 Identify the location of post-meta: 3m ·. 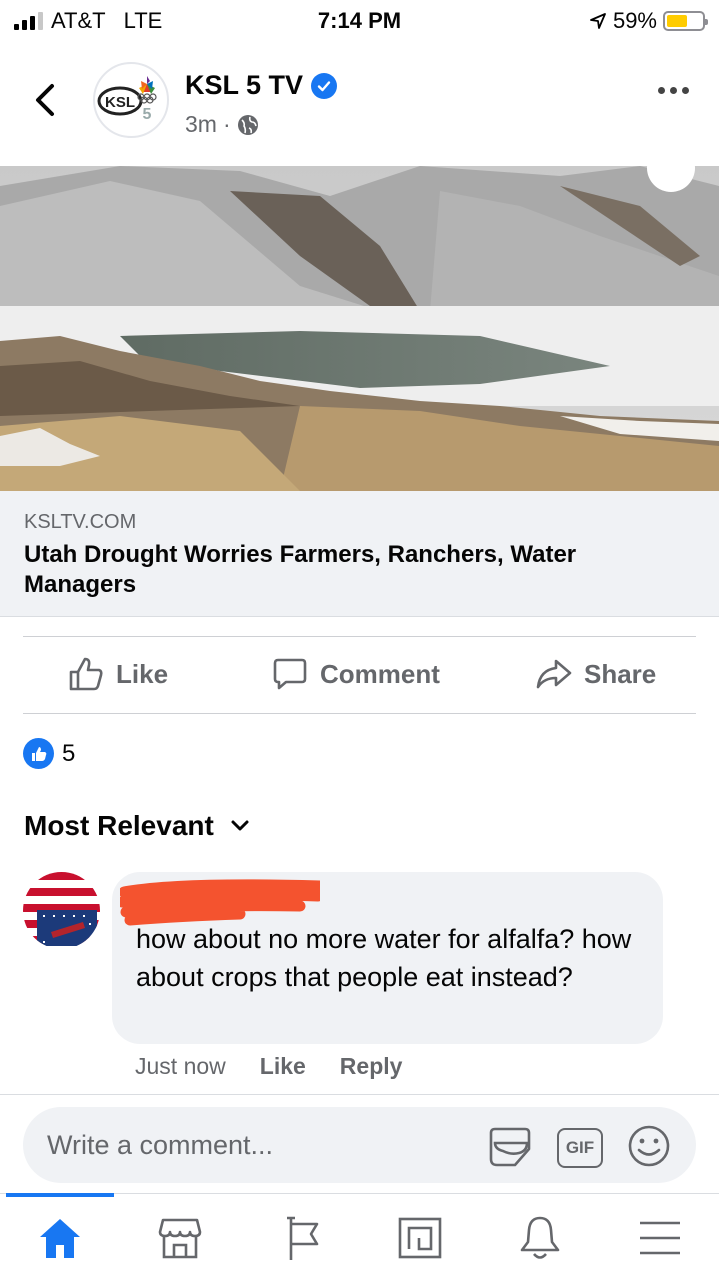
(222, 124).